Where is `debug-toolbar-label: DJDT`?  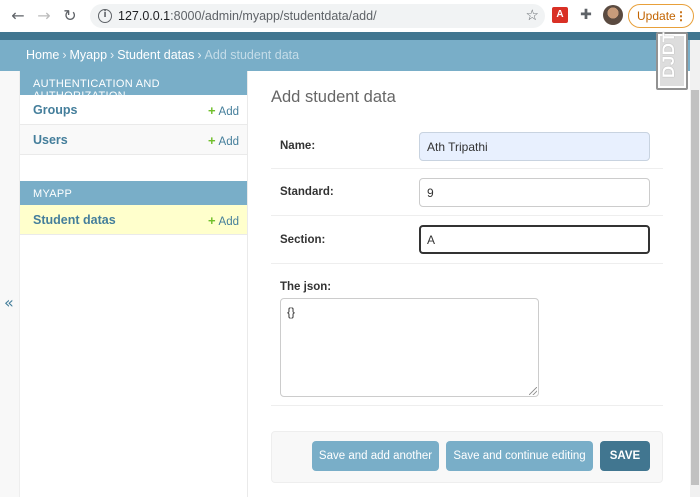
debug-toolbar-label: DJDT is located at coordinates (668, 54).